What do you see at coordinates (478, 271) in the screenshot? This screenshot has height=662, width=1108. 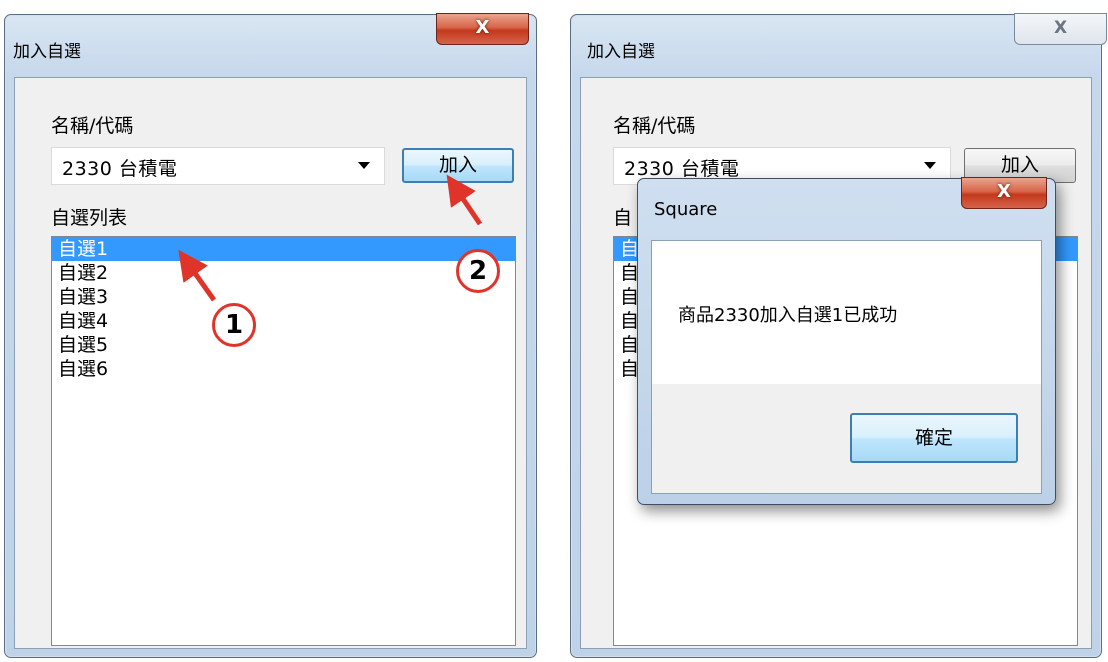 I see `step-2-callout: 2` at bounding box center [478, 271].